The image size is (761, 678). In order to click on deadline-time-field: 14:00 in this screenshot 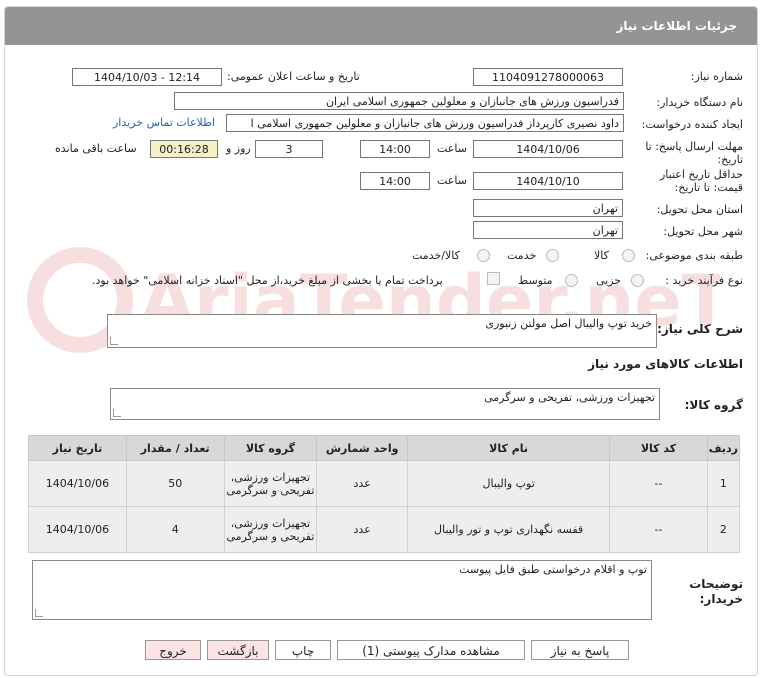, I will do `click(395, 149)`.